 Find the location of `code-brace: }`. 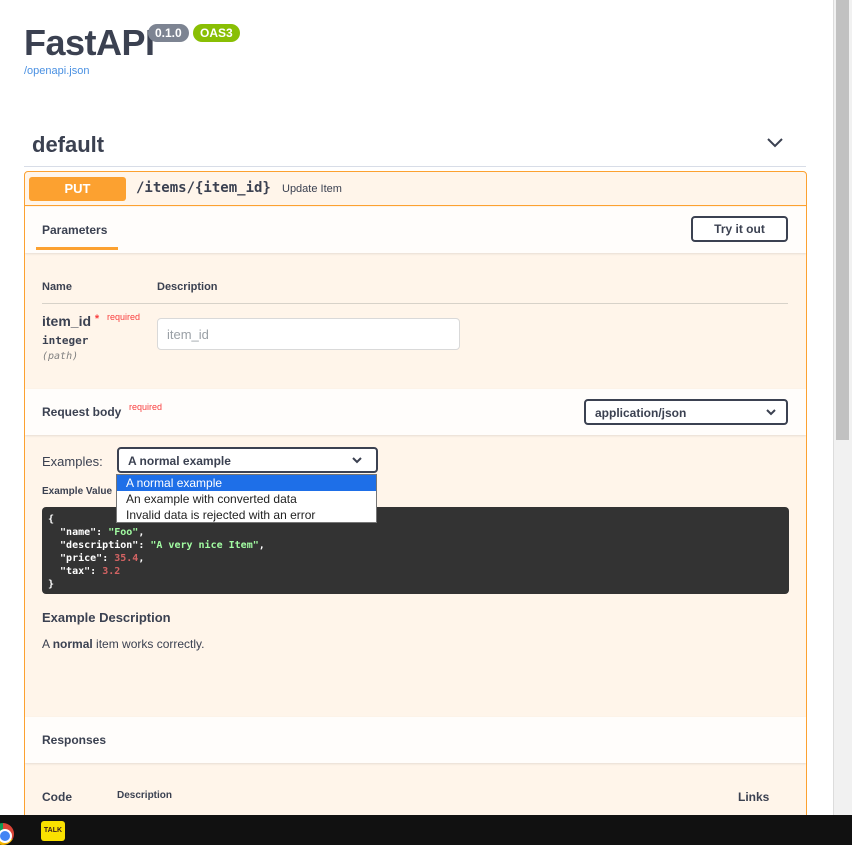

code-brace: } is located at coordinates (51, 584).